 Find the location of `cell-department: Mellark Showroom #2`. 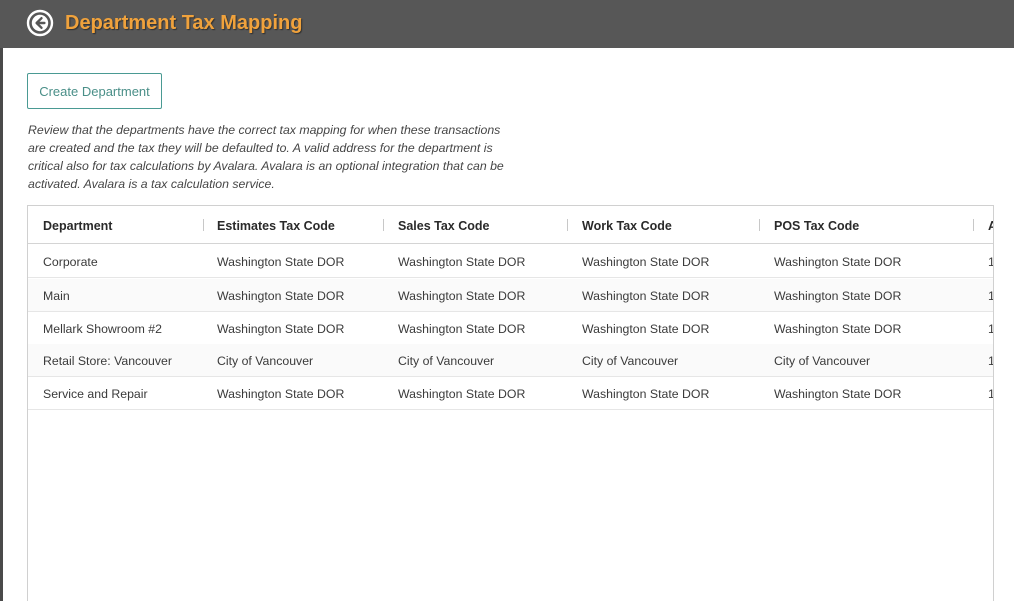

cell-department: Mellark Showroom #2 is located at coordinates (102, 329).